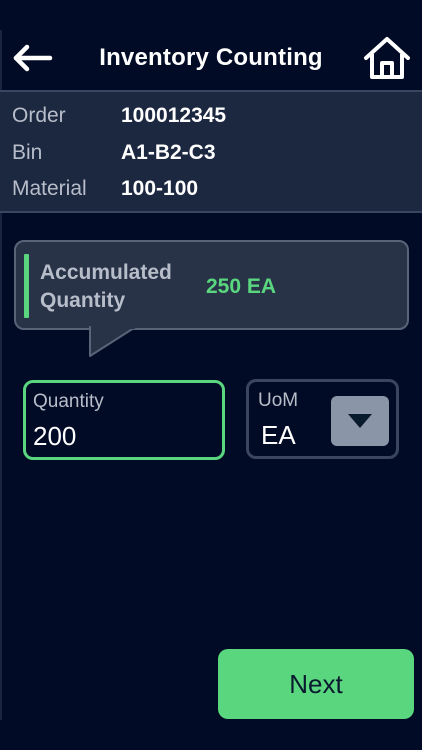 The image size is (422, 750). I want to click on accumulated-quantity-value: 250 EA, so click(241, 286).